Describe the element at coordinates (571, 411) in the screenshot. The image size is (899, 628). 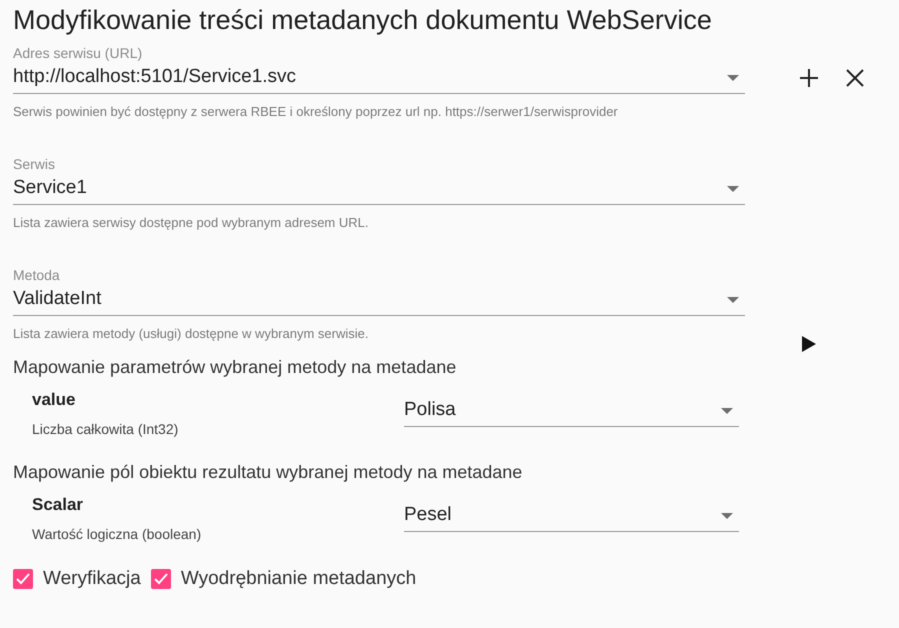
I see `dropdown-field: Polisa` at that location.